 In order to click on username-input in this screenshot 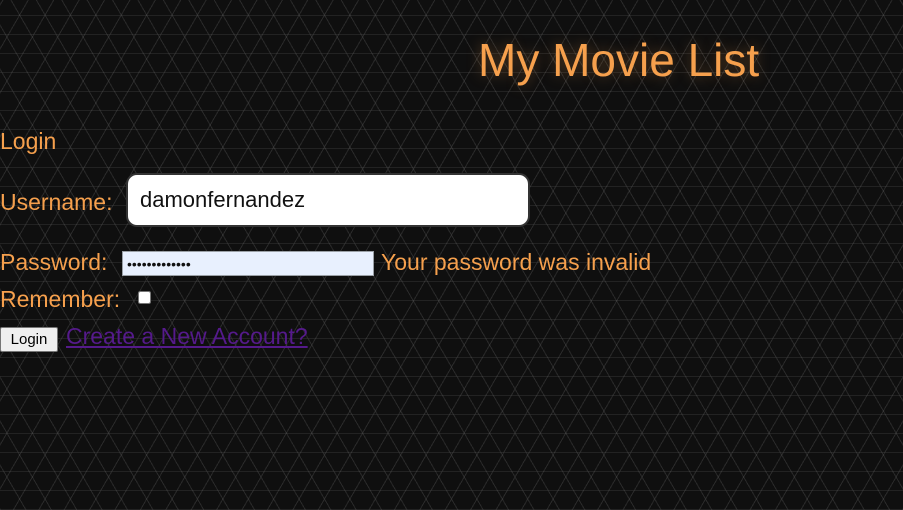, I will do `click(328, 200)`.